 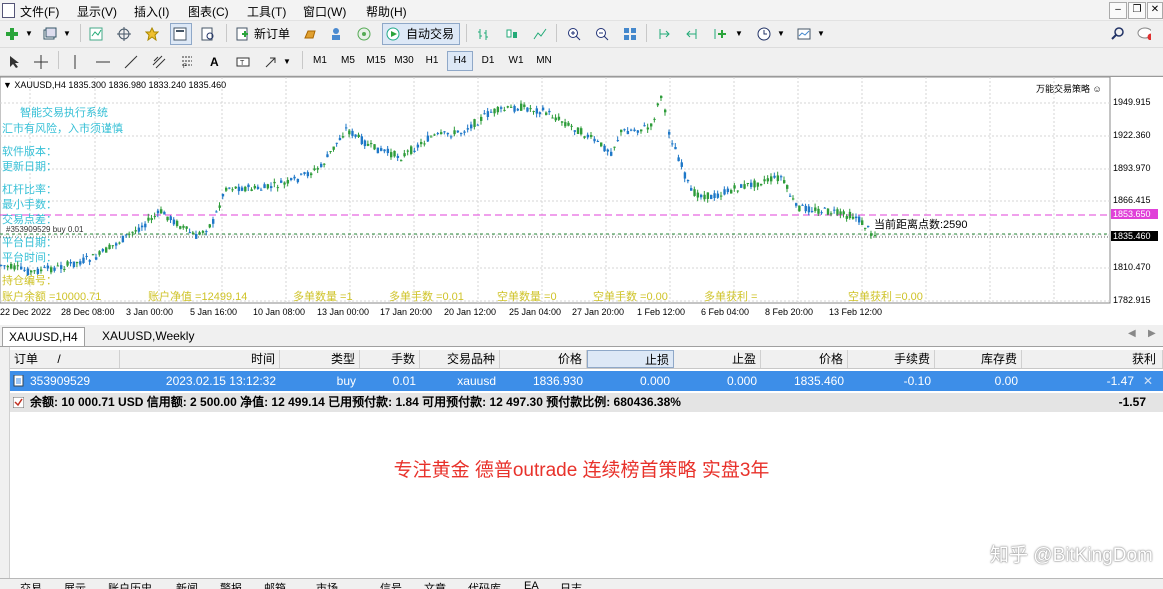 I want to click on terminal-button, so click(x=181, y=34).